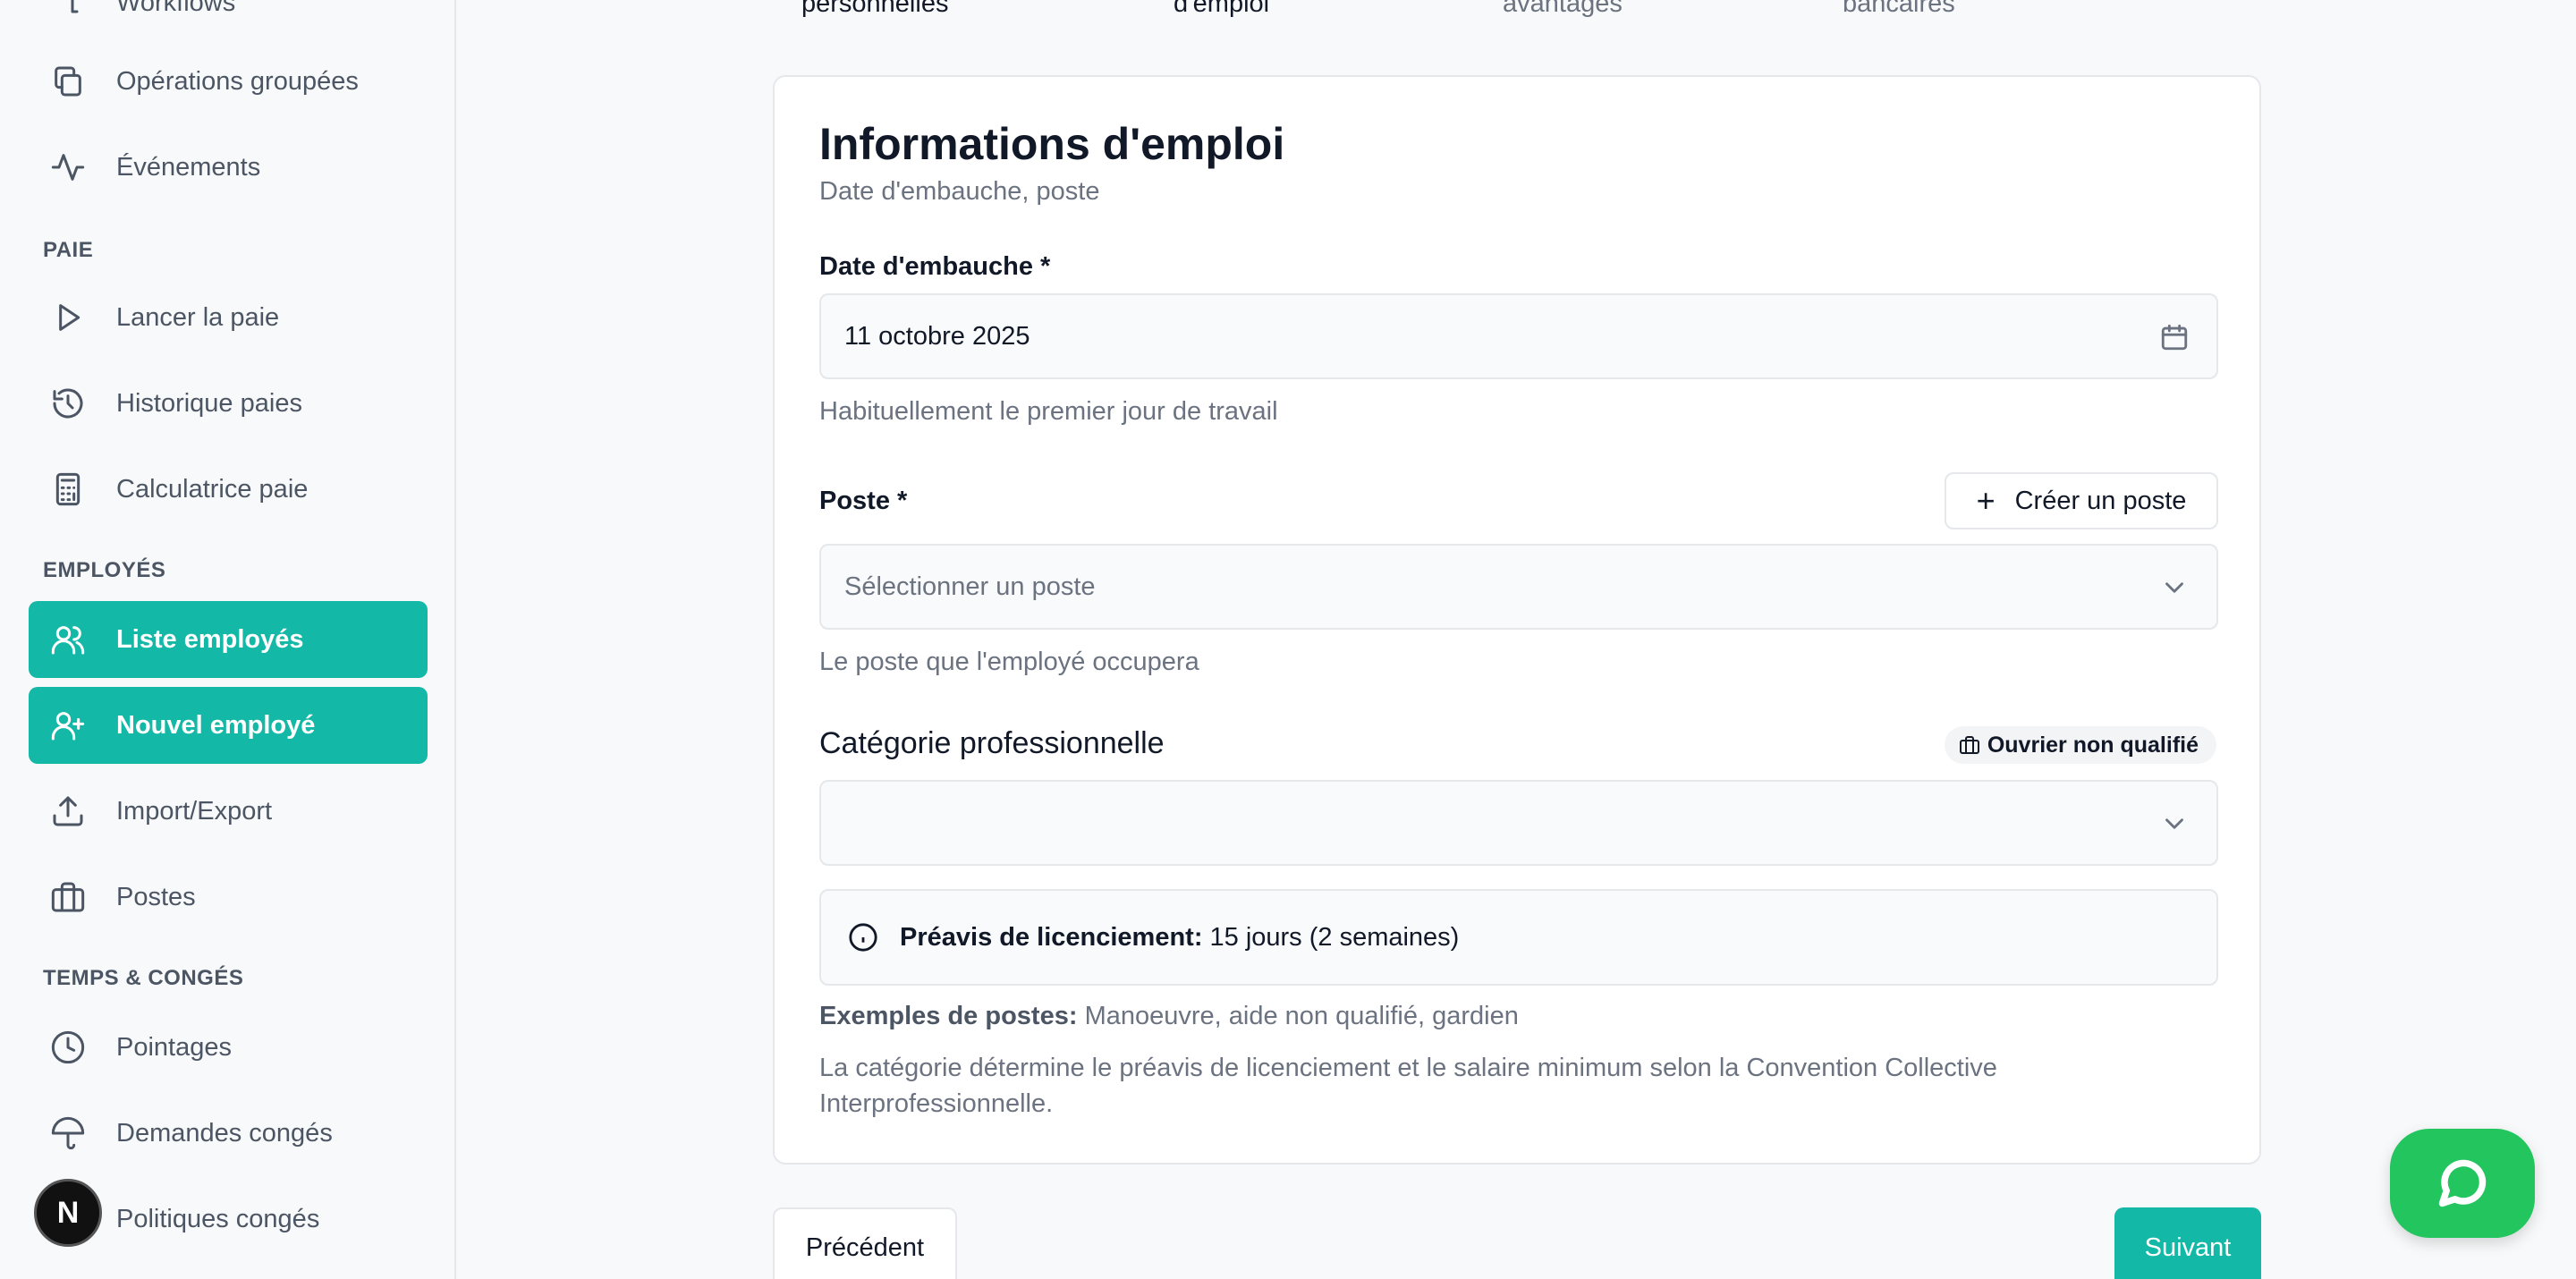  I want to click on create-position-label: Créer un poste, so click(2100, 501).